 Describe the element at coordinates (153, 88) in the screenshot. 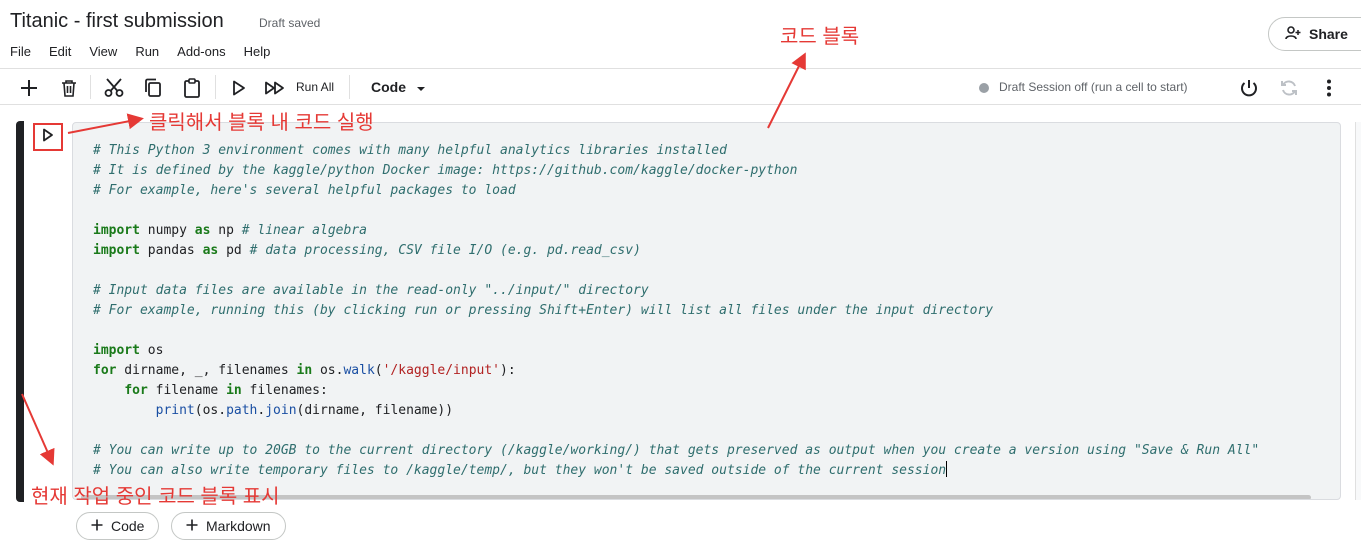

I see `copy-icon` at that location.